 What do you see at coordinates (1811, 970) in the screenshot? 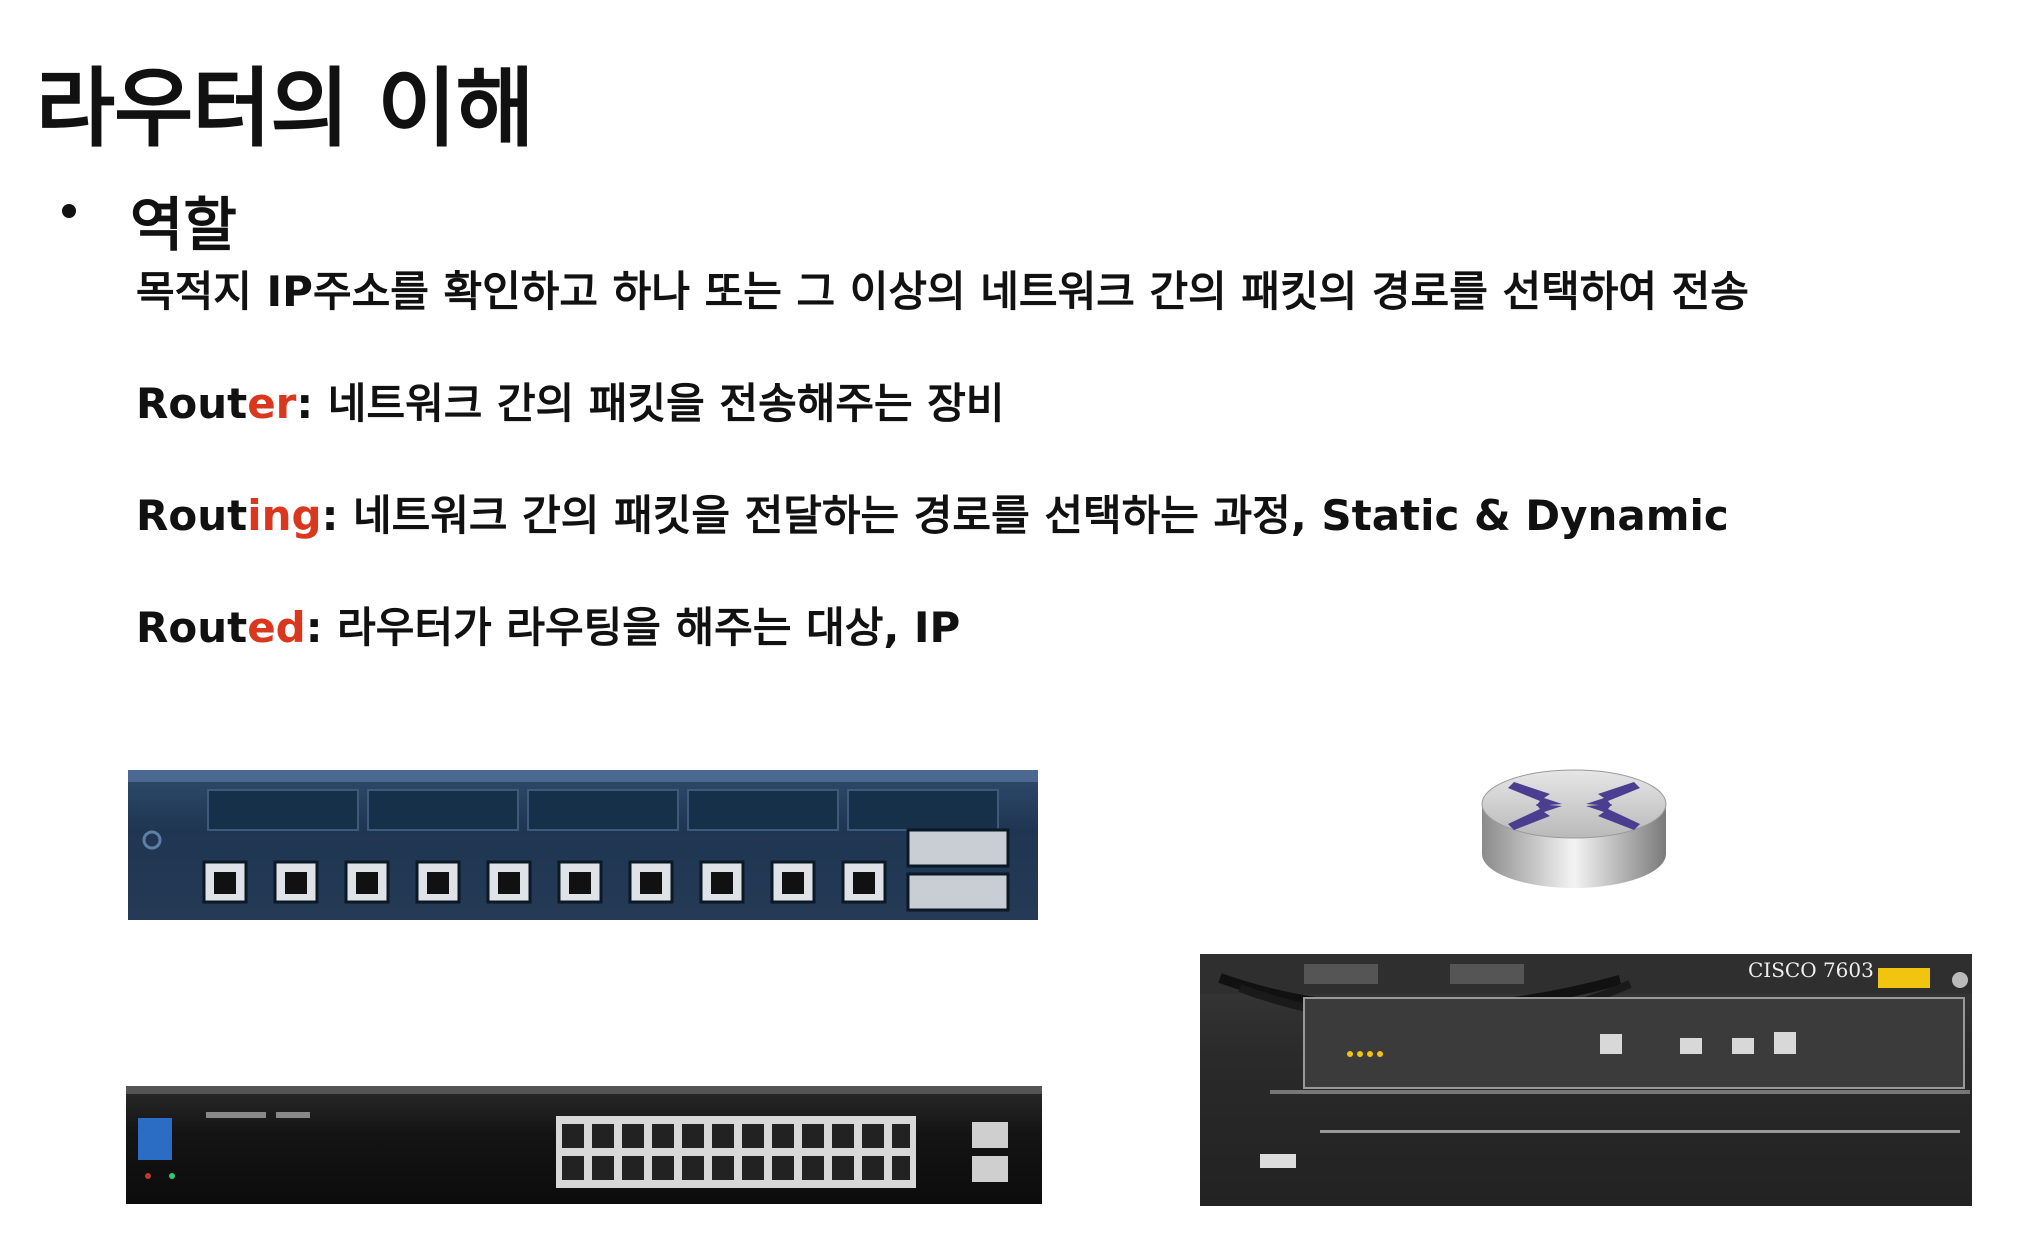
I see `cisco-model-label: CISCO 7603` at bounding box center [1811, 970].